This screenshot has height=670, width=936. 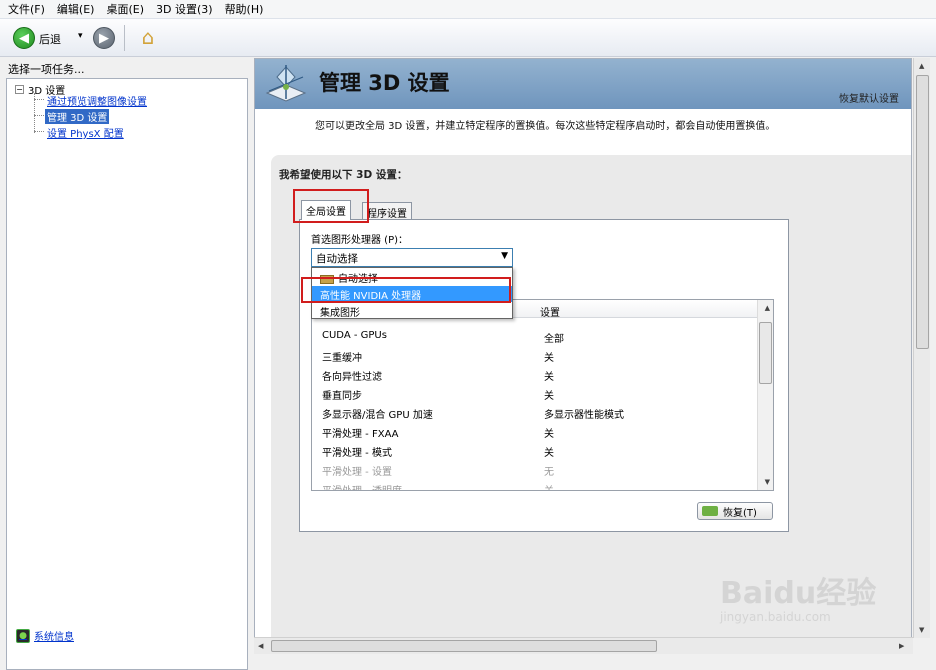 What do you see at coordinates (468, 9) in the screenshot?
I see `menu-bar: 文件(F) 编辑(E) 桌面(E) 3D 设置(3) 帮助(H)` at bounding box center [468, 9].